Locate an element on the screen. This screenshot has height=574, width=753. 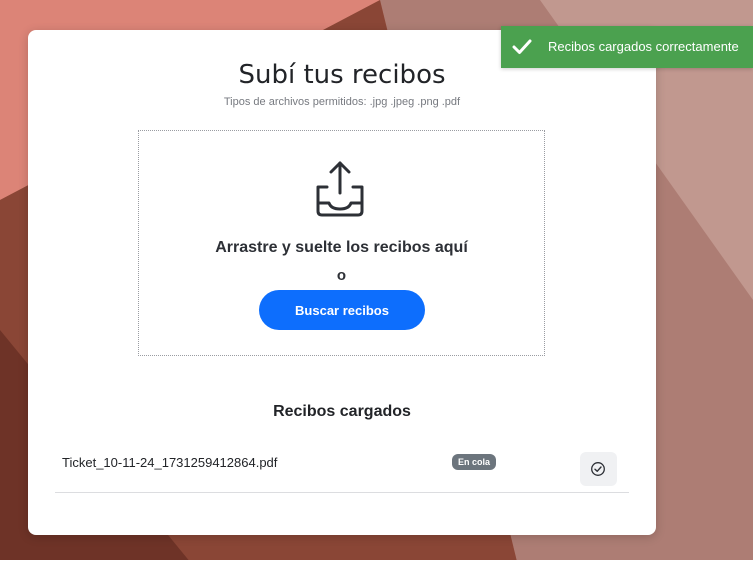
check-circle-icon is located at coordinates (598, 469).